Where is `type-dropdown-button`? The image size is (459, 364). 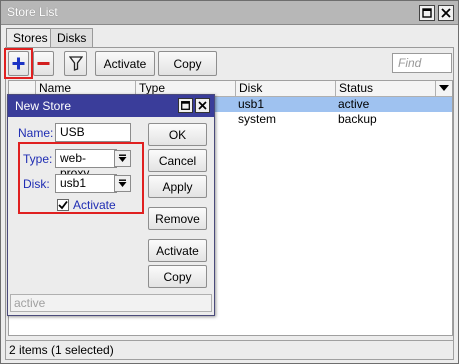 type-dropdown-button is located at coordinates (122, 158).